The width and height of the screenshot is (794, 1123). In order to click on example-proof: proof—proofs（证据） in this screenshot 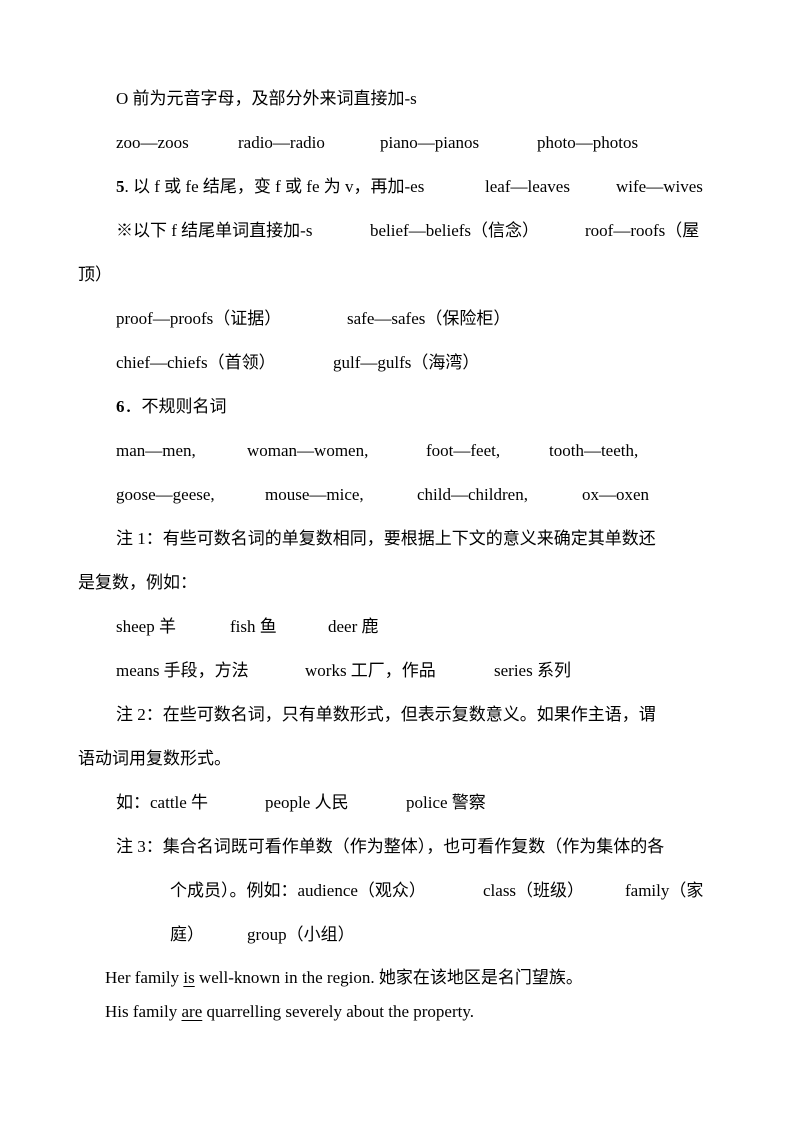, I will do `click(199, 318)`.